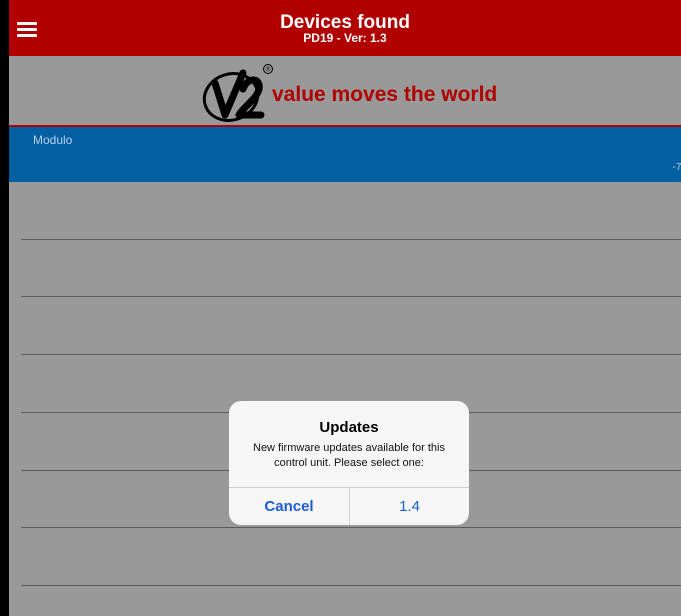 This screenshot has height=616, width=681. I want to click on v2-logo-icon: ®, so click(237, 93).